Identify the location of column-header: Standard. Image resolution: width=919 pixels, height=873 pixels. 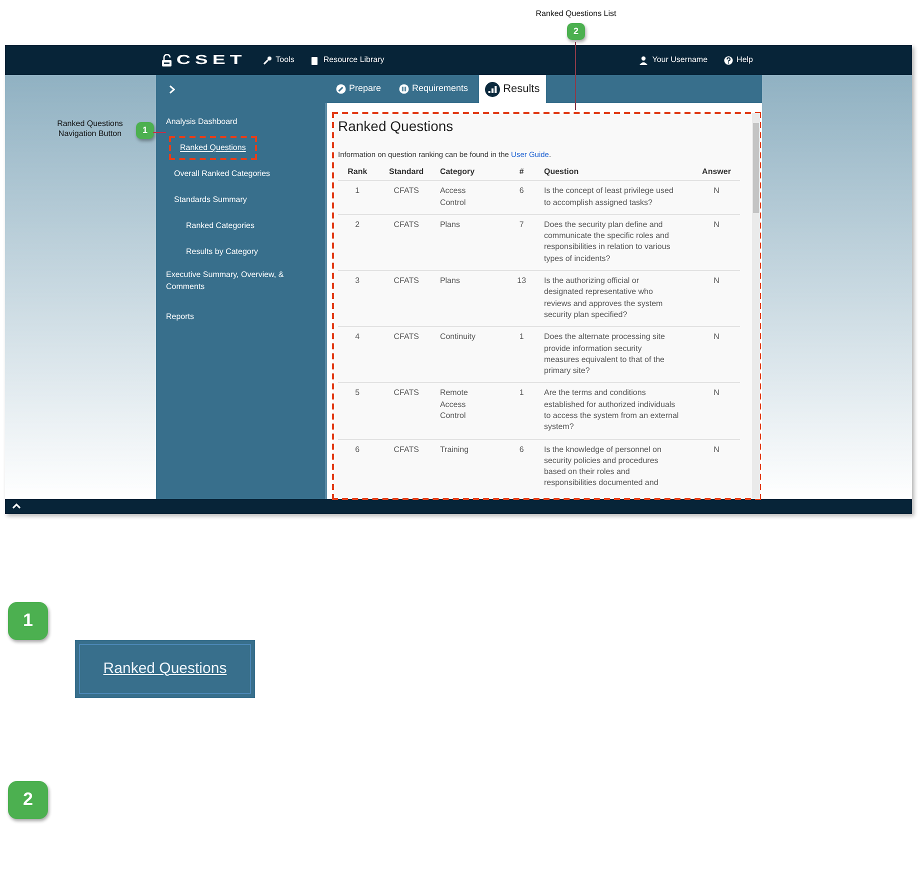
(406, 172).